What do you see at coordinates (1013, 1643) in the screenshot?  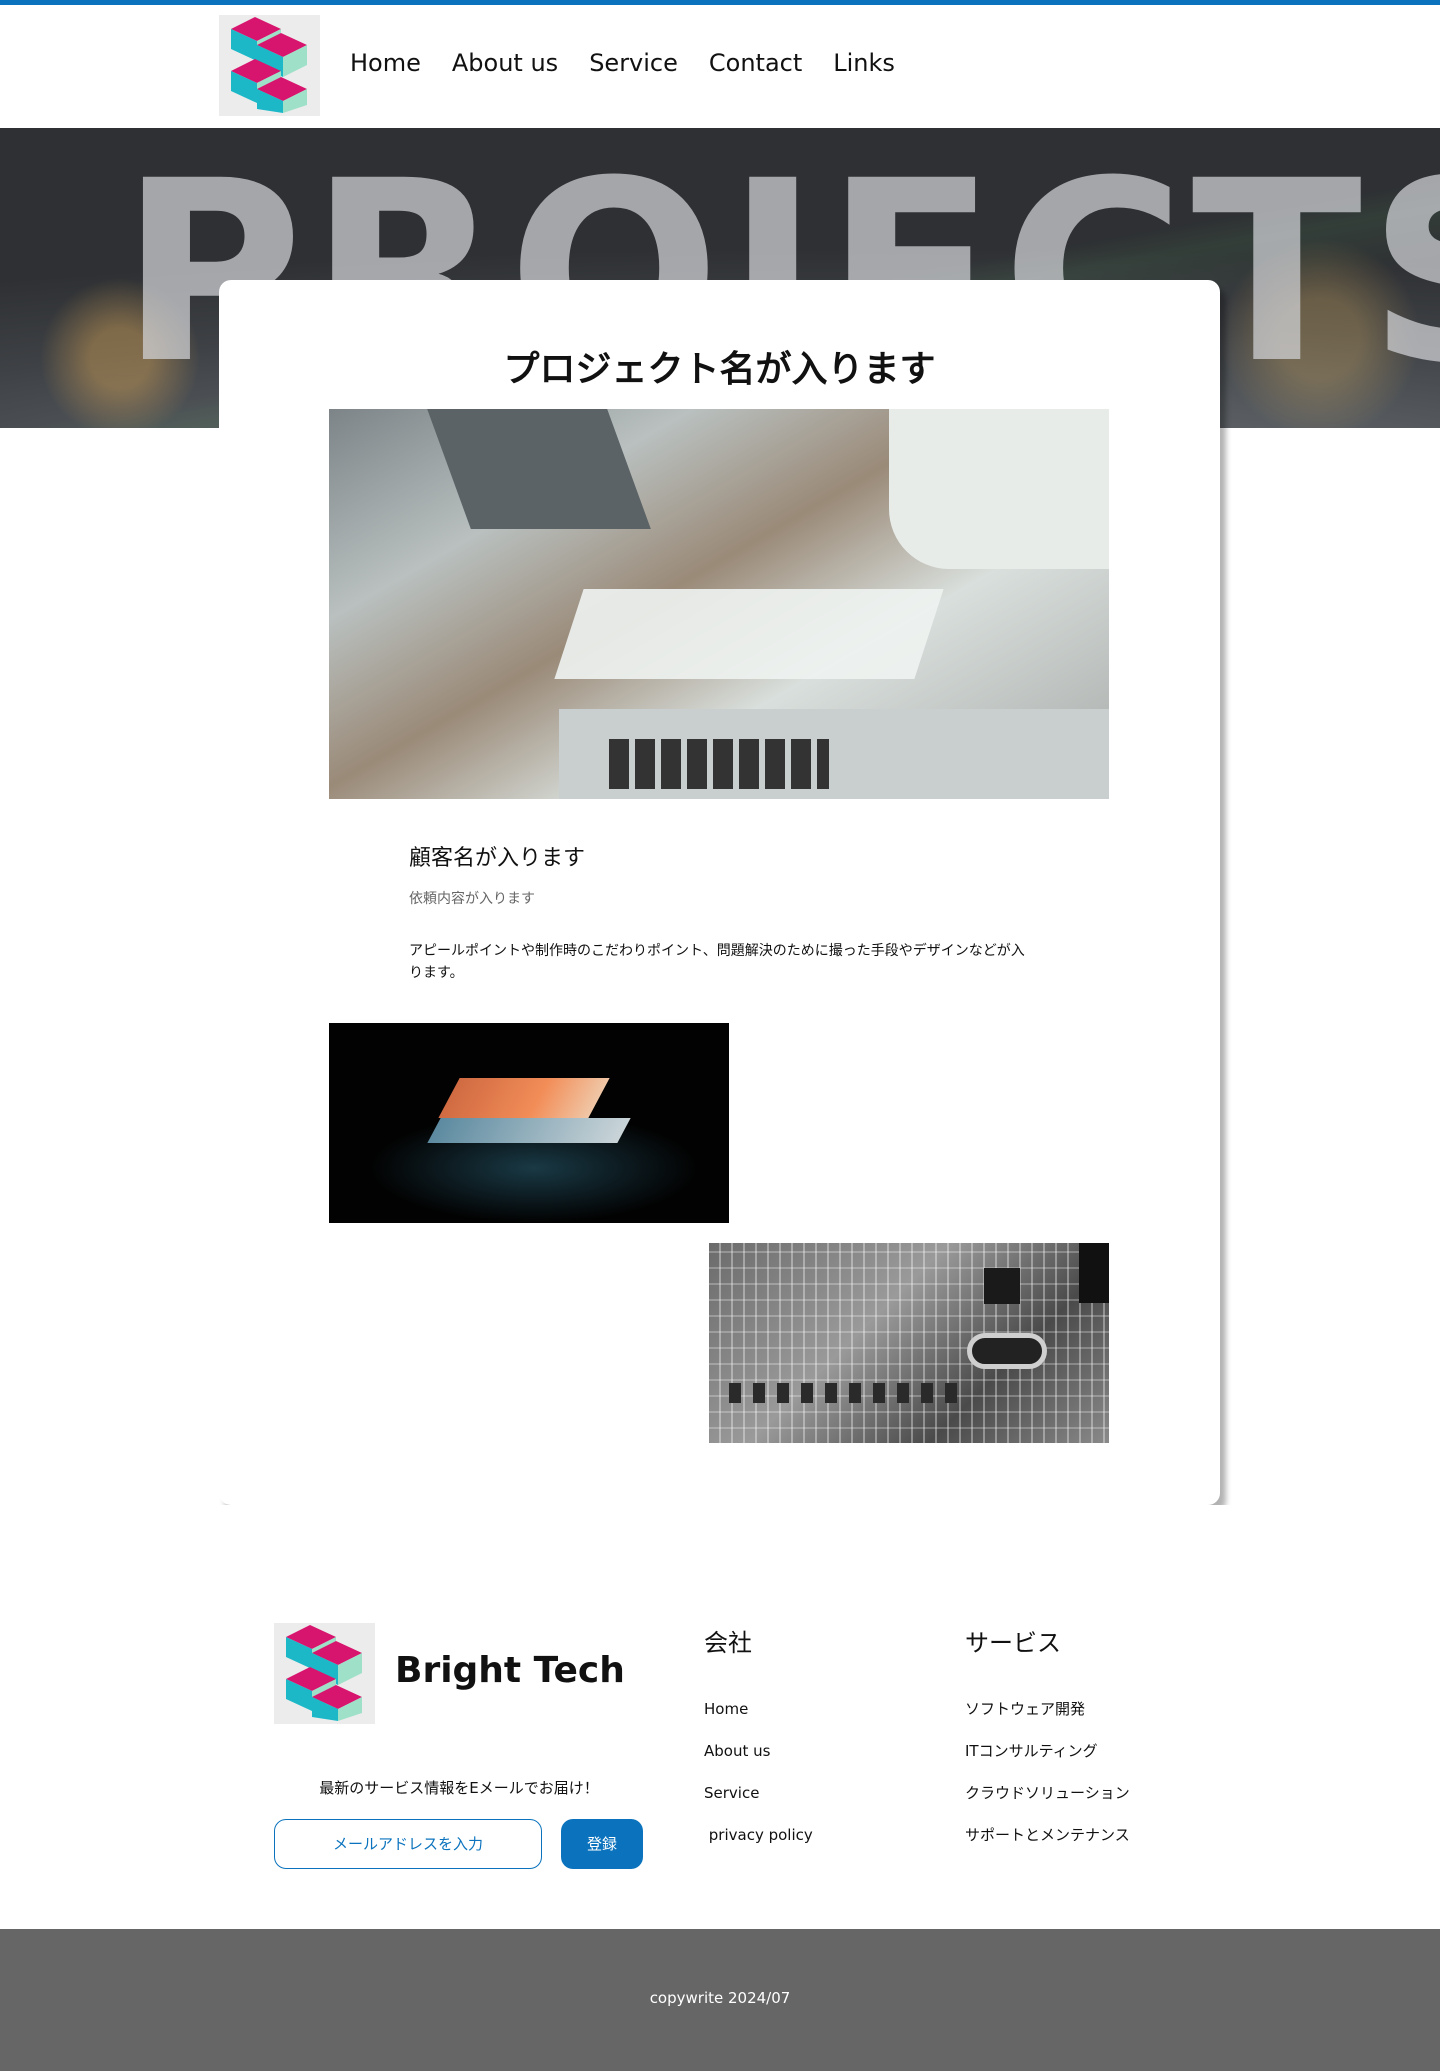 I see `footer-services-heading: サービス` at bounding box center [1013, 1643].